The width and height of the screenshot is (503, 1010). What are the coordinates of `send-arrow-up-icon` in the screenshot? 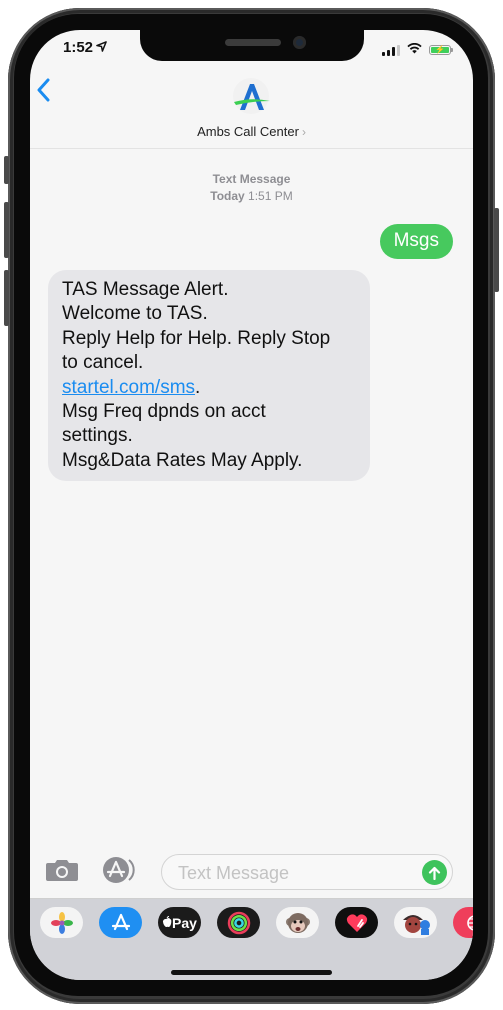 It's located at (434, 873).